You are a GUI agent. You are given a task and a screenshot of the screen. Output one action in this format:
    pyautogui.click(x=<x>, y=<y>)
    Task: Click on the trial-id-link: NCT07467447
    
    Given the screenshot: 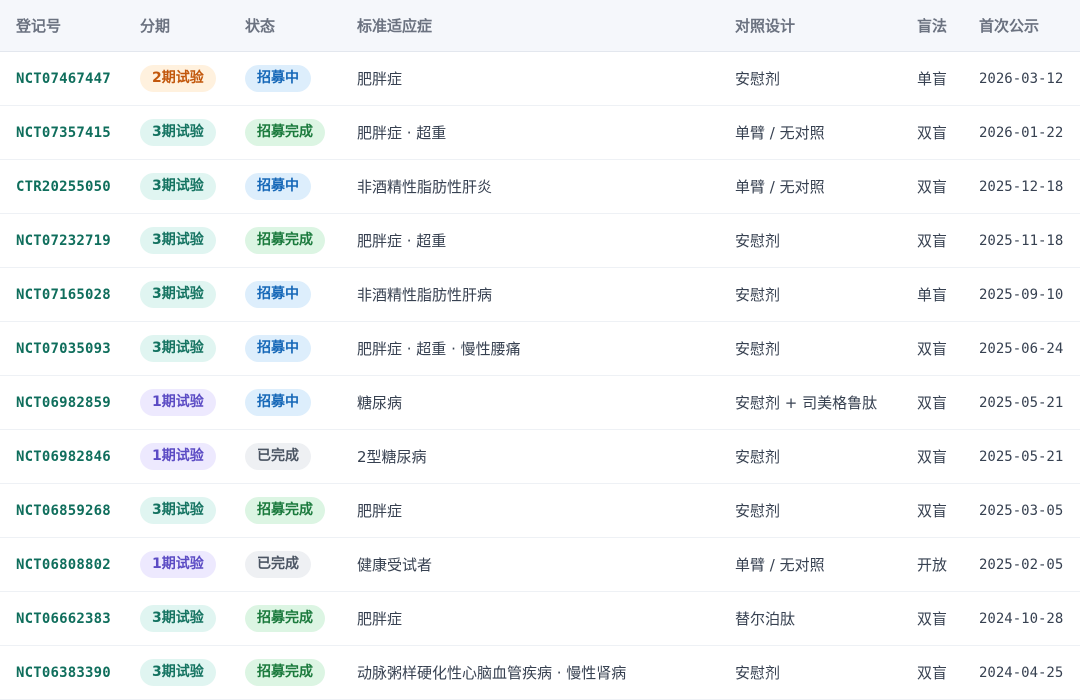 What is the action you would take?
    pyautogui.click(x=63, y=79)
    